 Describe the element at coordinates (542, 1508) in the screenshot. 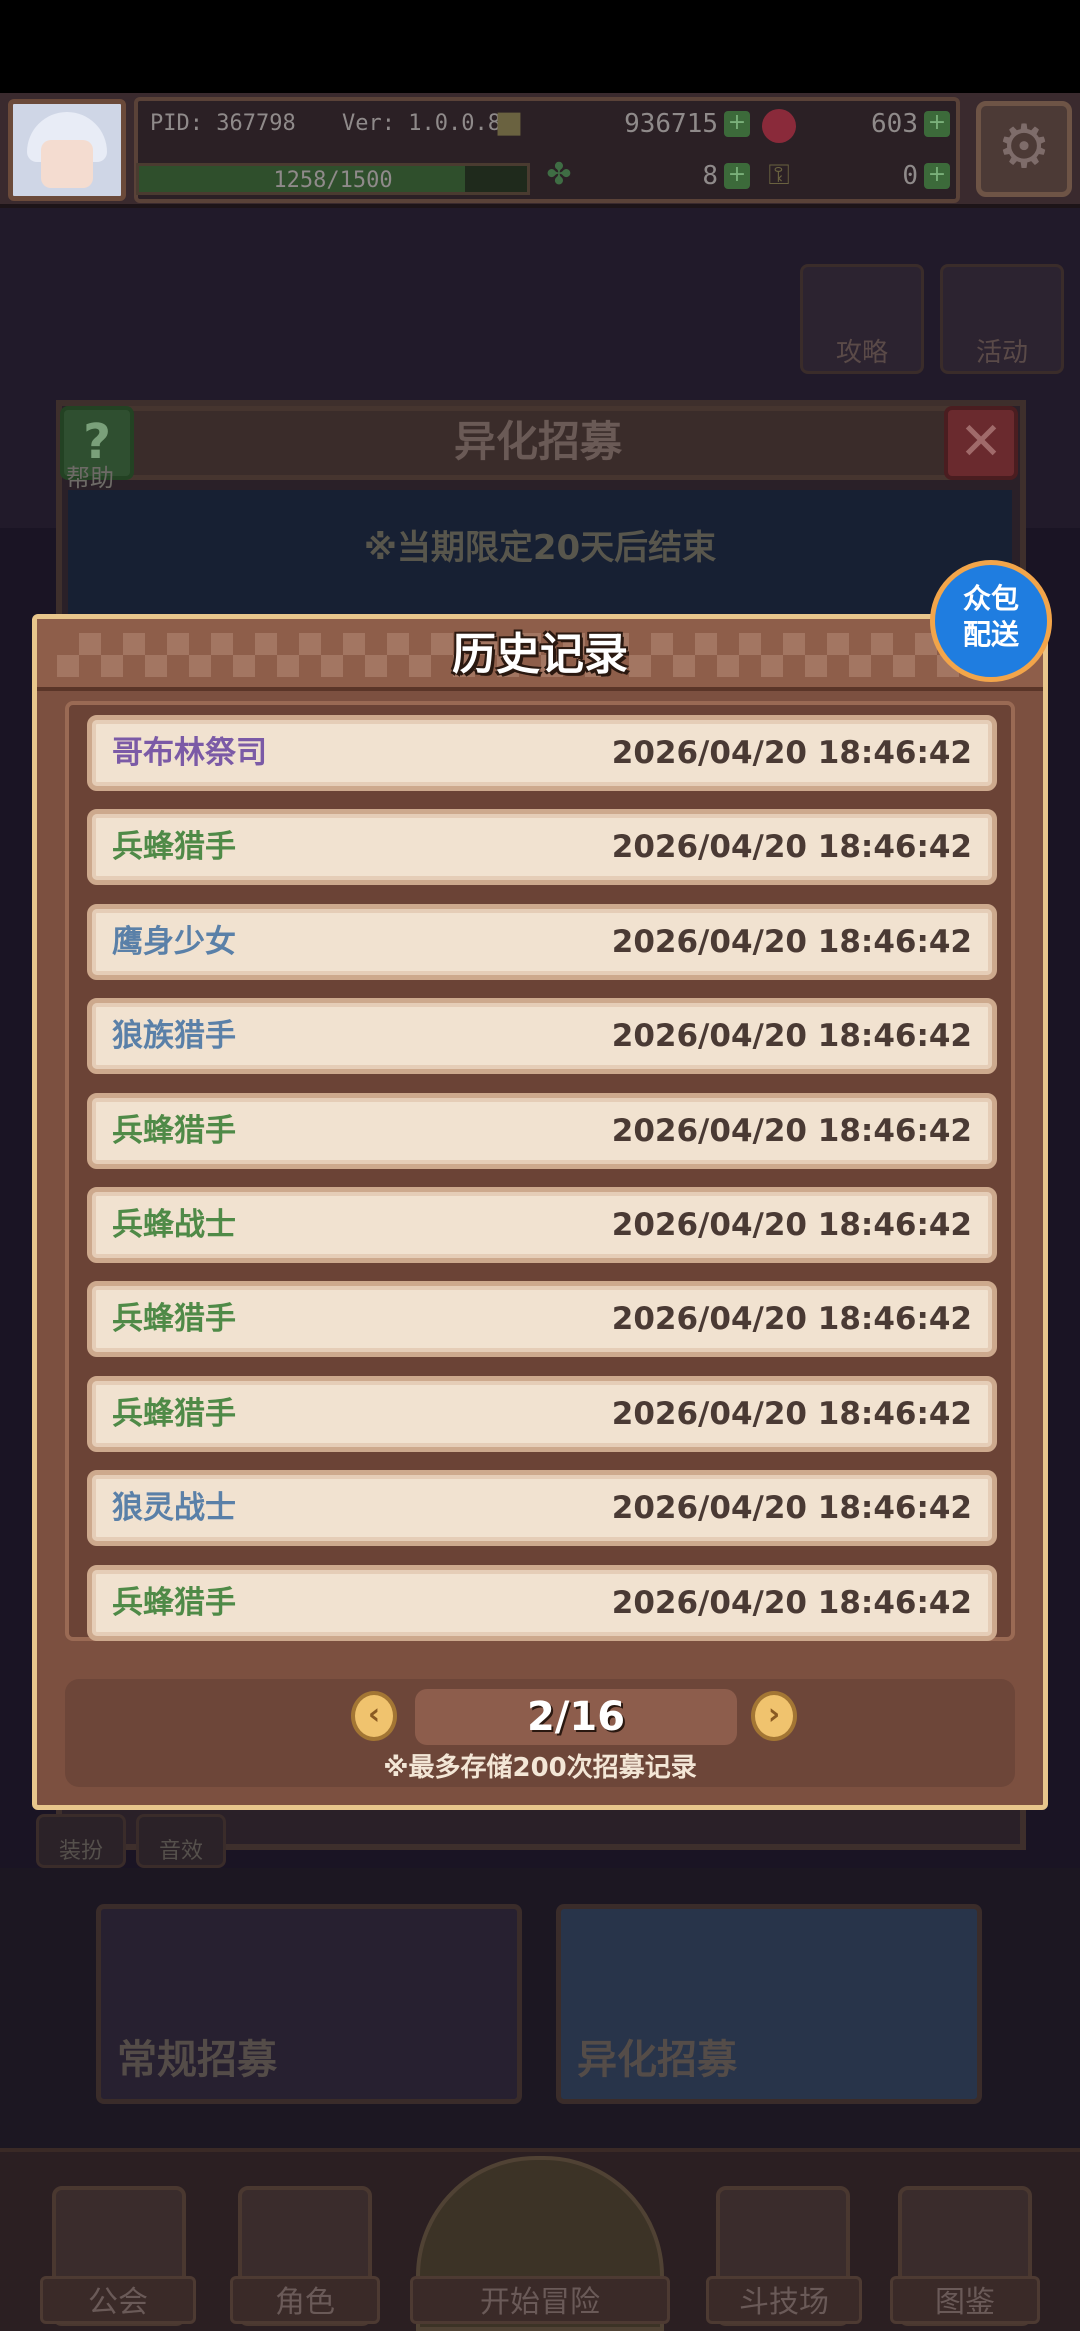

I see `history-row: 狼灵战士 2026/04/20 18:46:42` at that location.